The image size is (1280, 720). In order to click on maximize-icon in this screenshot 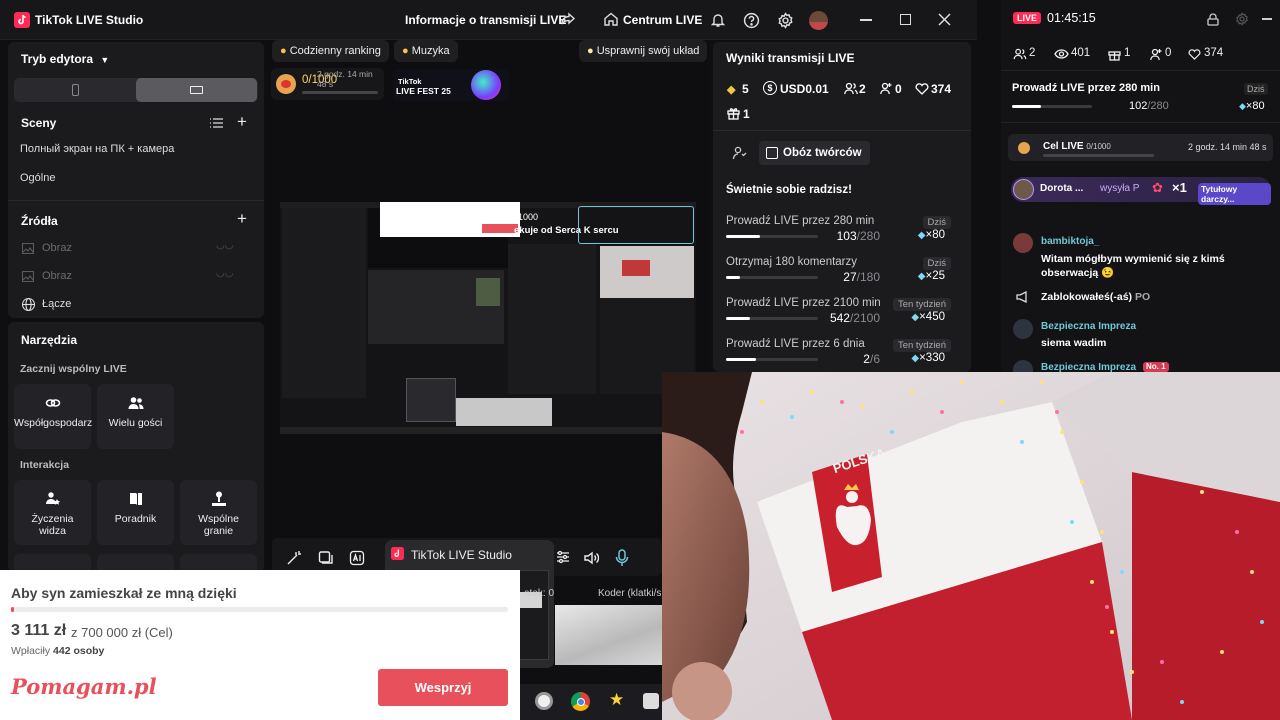, I will do `click(905, 19)`.